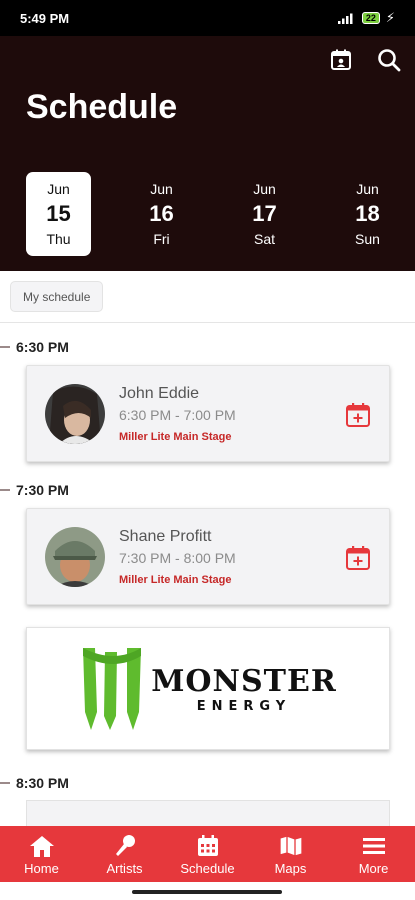 Image resolution: width=415 pixels, height=900 pixels. What do you see at coordinates (341, 60) in the screenshot?
I see `my-schedule-calendar-icon` at bounding box center [341, 60].